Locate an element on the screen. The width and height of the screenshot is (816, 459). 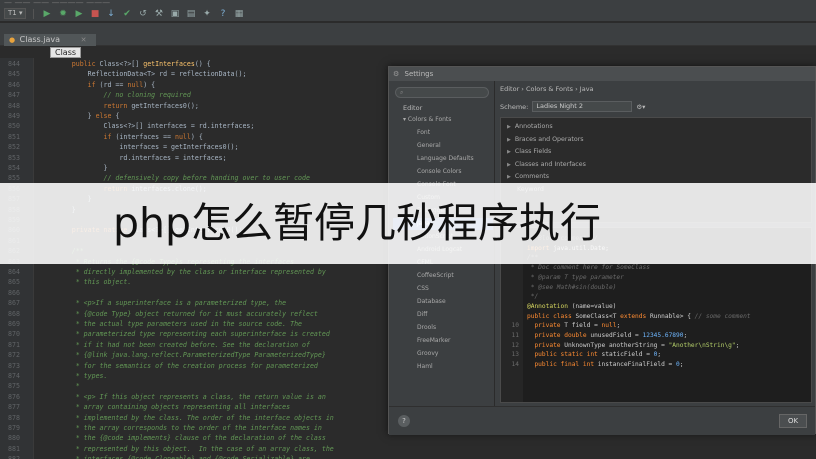
line-text: interfaces = getInterfaces0(); is located at coordinates (139, 147).